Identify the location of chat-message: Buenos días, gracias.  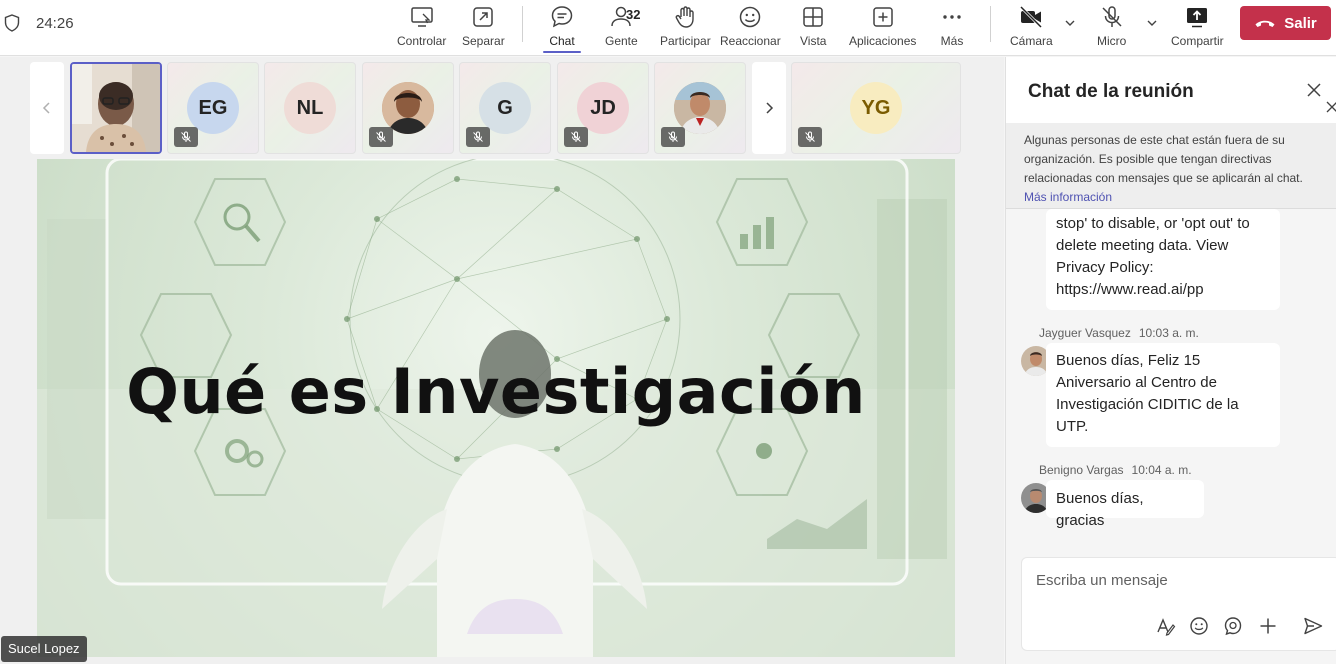
(1125, 504).